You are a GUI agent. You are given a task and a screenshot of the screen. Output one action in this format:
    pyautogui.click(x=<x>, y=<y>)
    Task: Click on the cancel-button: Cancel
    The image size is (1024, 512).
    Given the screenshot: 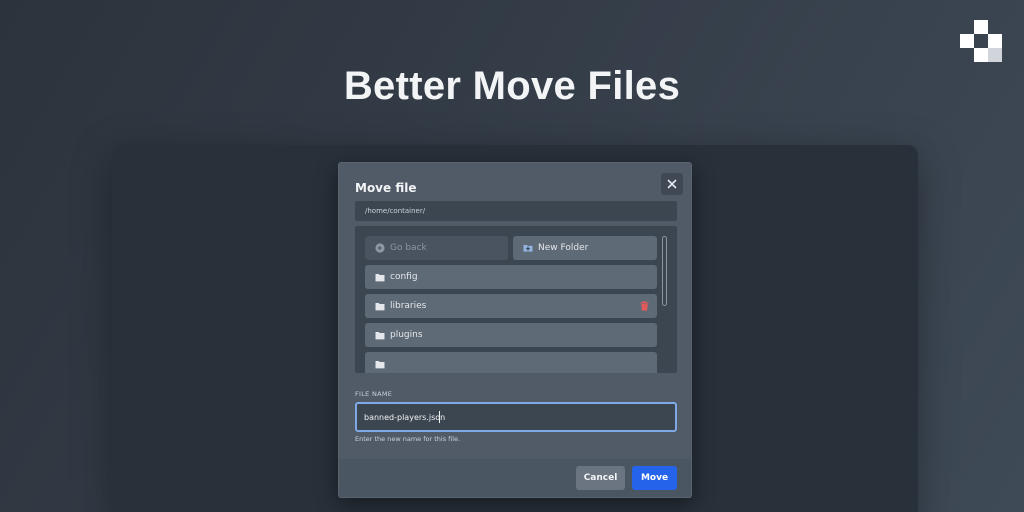 What is the action you would take?
    pyautogui.click(x=600, y=478)
    